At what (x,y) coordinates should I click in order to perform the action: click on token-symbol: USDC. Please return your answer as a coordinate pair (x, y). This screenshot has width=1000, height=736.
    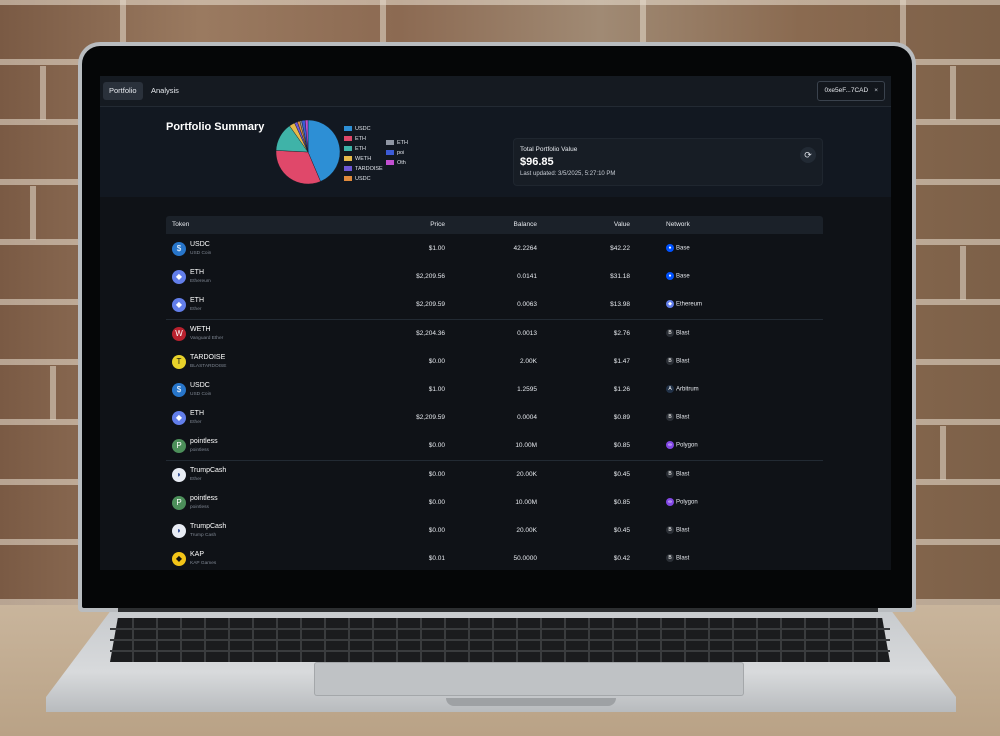
    Looking at the image, I should click on (200, 244).